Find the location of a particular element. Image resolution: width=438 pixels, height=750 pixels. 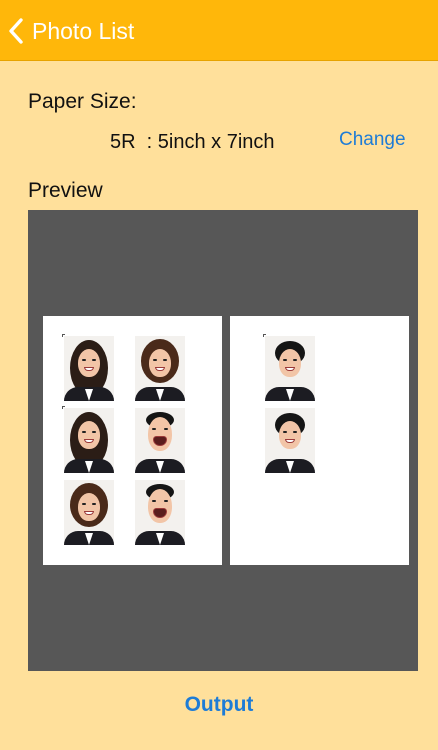

chevron-left-icon is located at coordinates (16, 31).